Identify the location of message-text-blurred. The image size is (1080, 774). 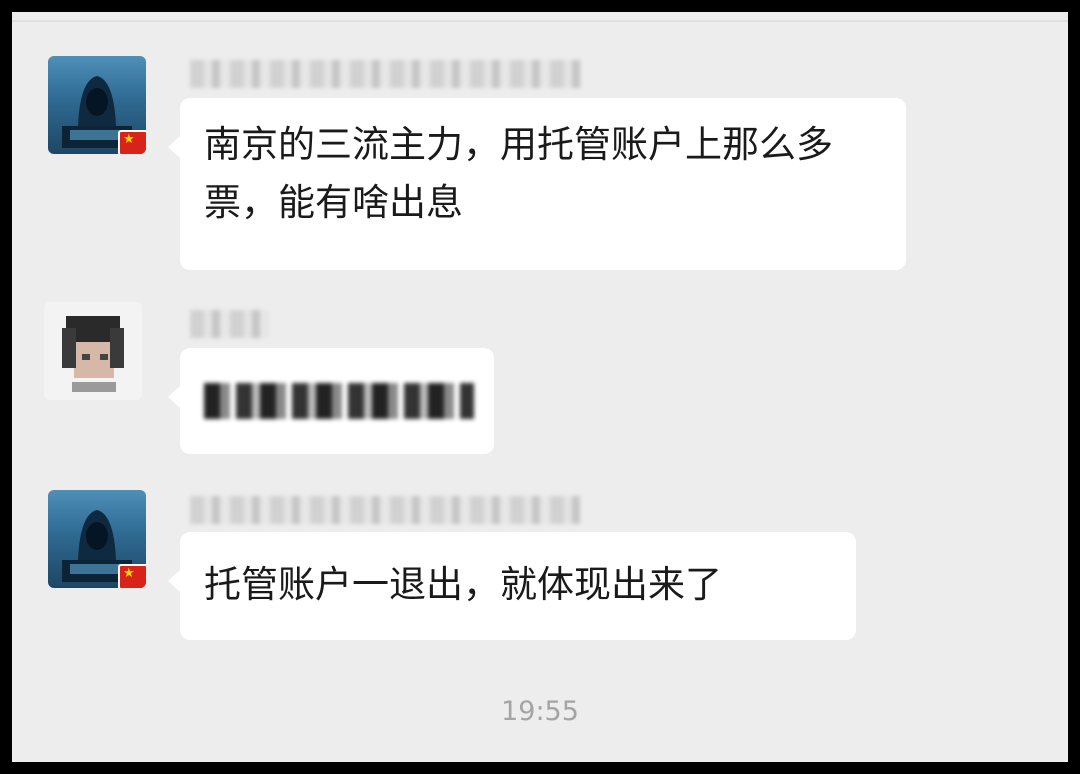
(339, 401).